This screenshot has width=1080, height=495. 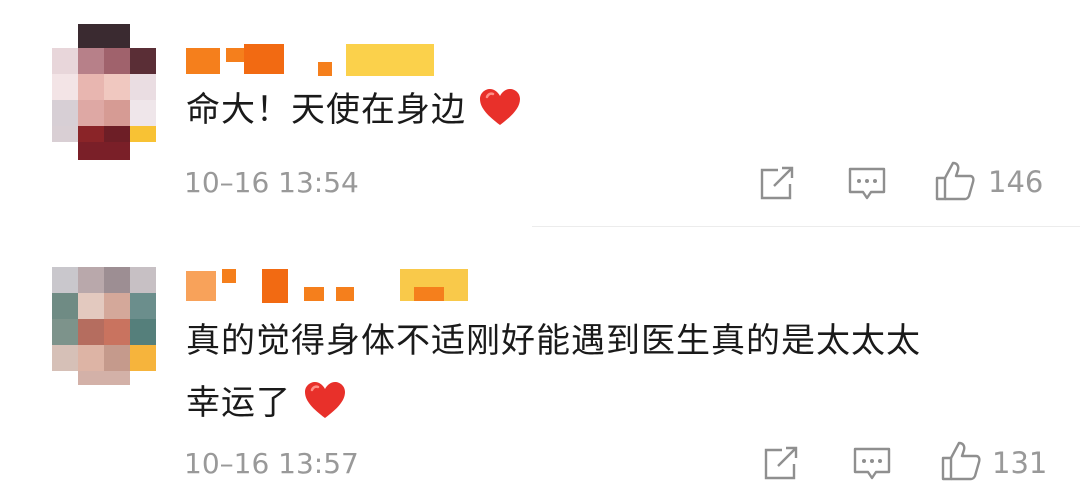 I want to click on comment-text-line-2-content: 幸运了, so click(x=238, y=403).